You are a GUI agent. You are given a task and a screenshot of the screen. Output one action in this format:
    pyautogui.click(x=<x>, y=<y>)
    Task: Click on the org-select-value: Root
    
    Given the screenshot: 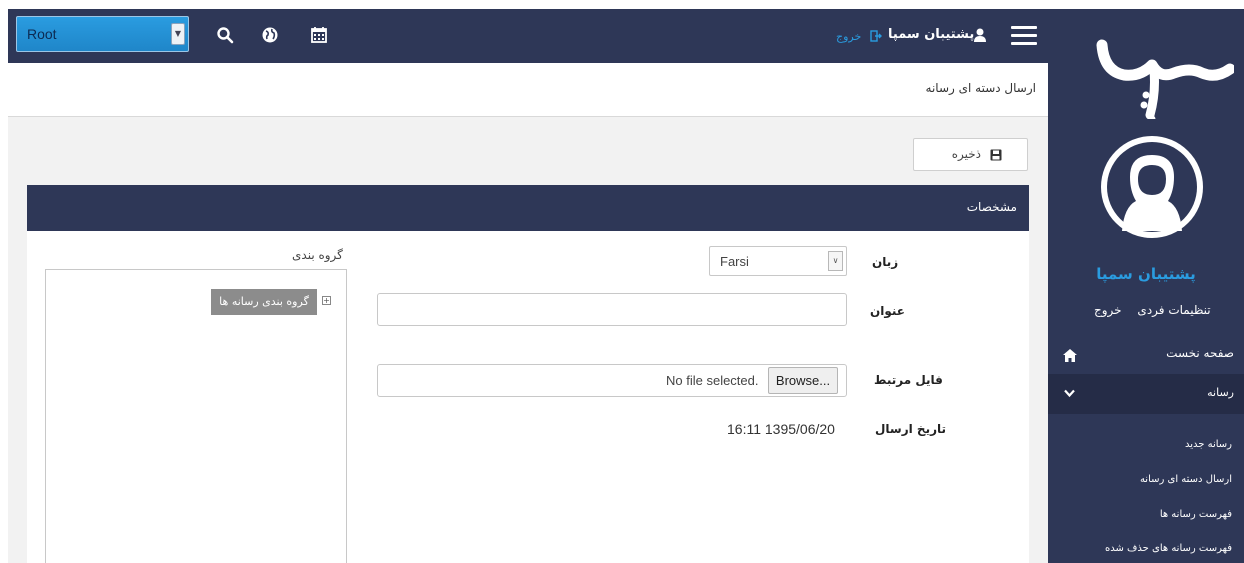 What is the action you would take?
    pyautogui.click(x=42, y=34)
    